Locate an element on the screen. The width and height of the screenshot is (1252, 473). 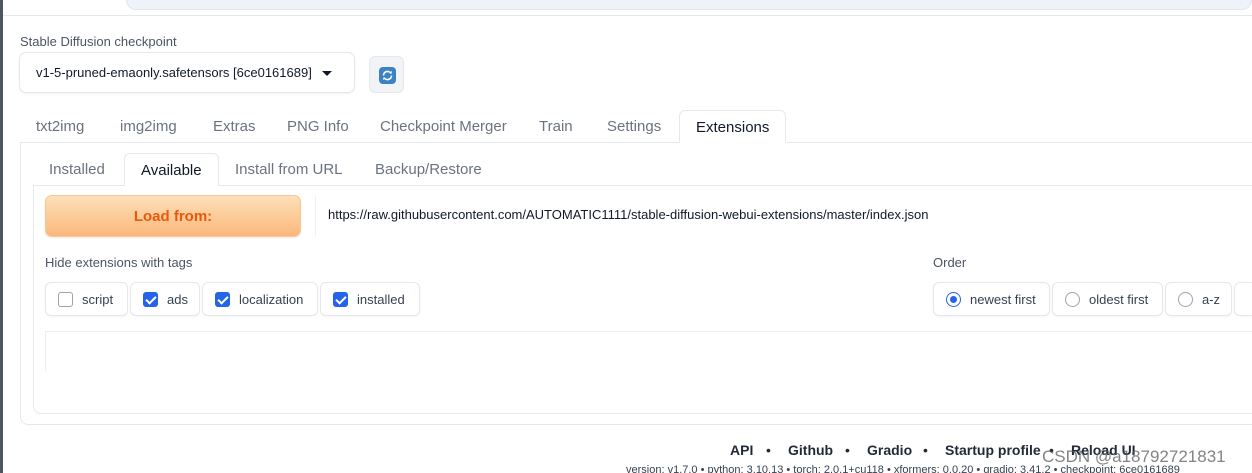
extensions-results-area is located at coordinates (648, 351).